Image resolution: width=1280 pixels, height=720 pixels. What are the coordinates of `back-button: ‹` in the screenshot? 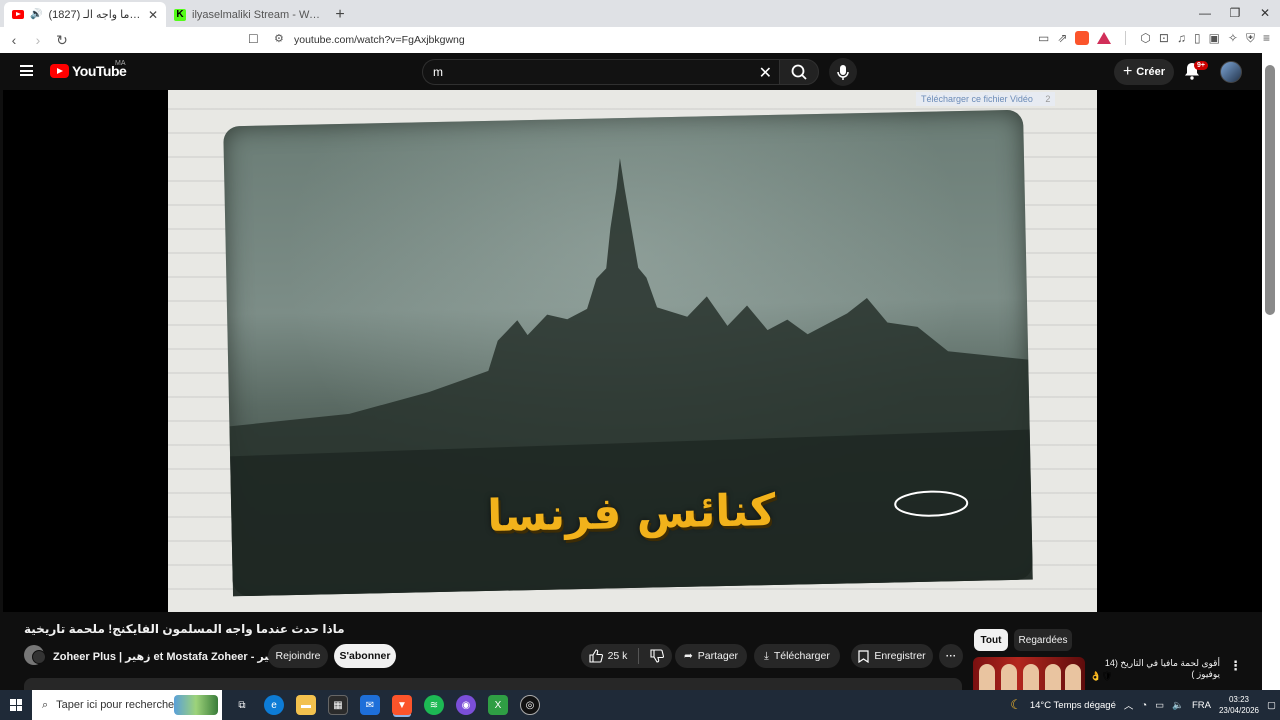 It's located at (14, 40).